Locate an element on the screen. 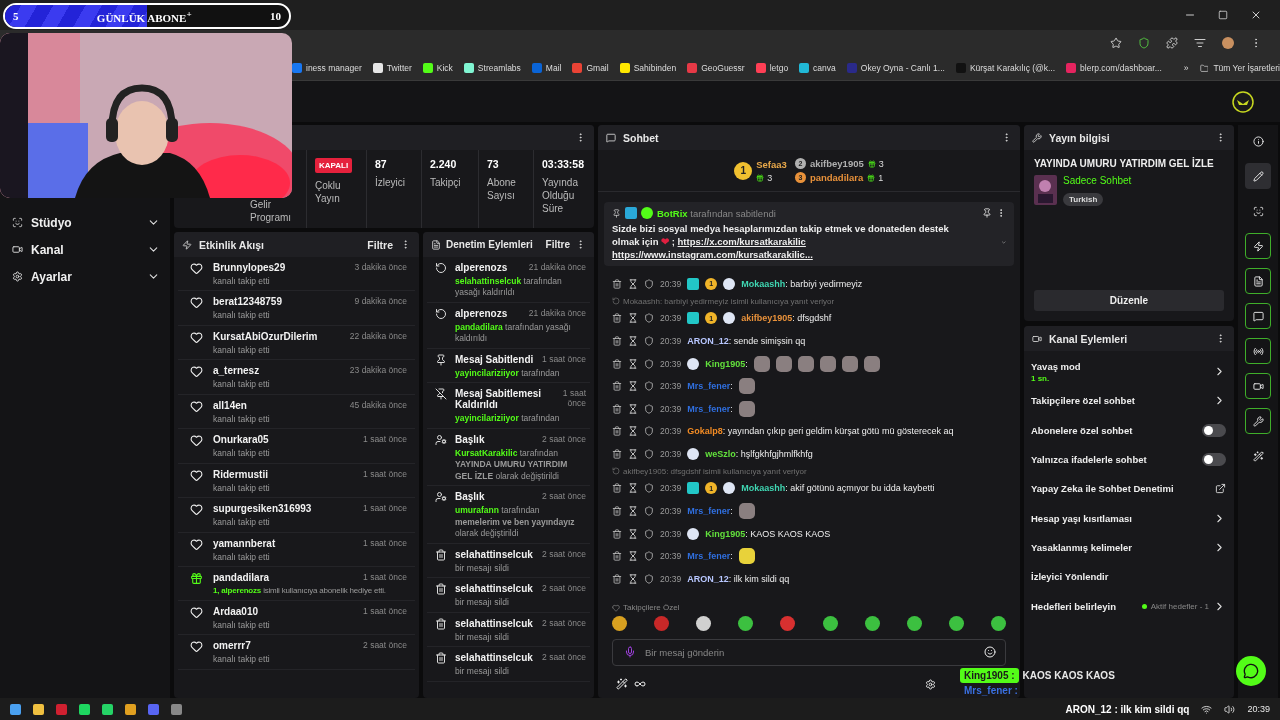  puzzle-icon is located at coordinates (1172, 43).